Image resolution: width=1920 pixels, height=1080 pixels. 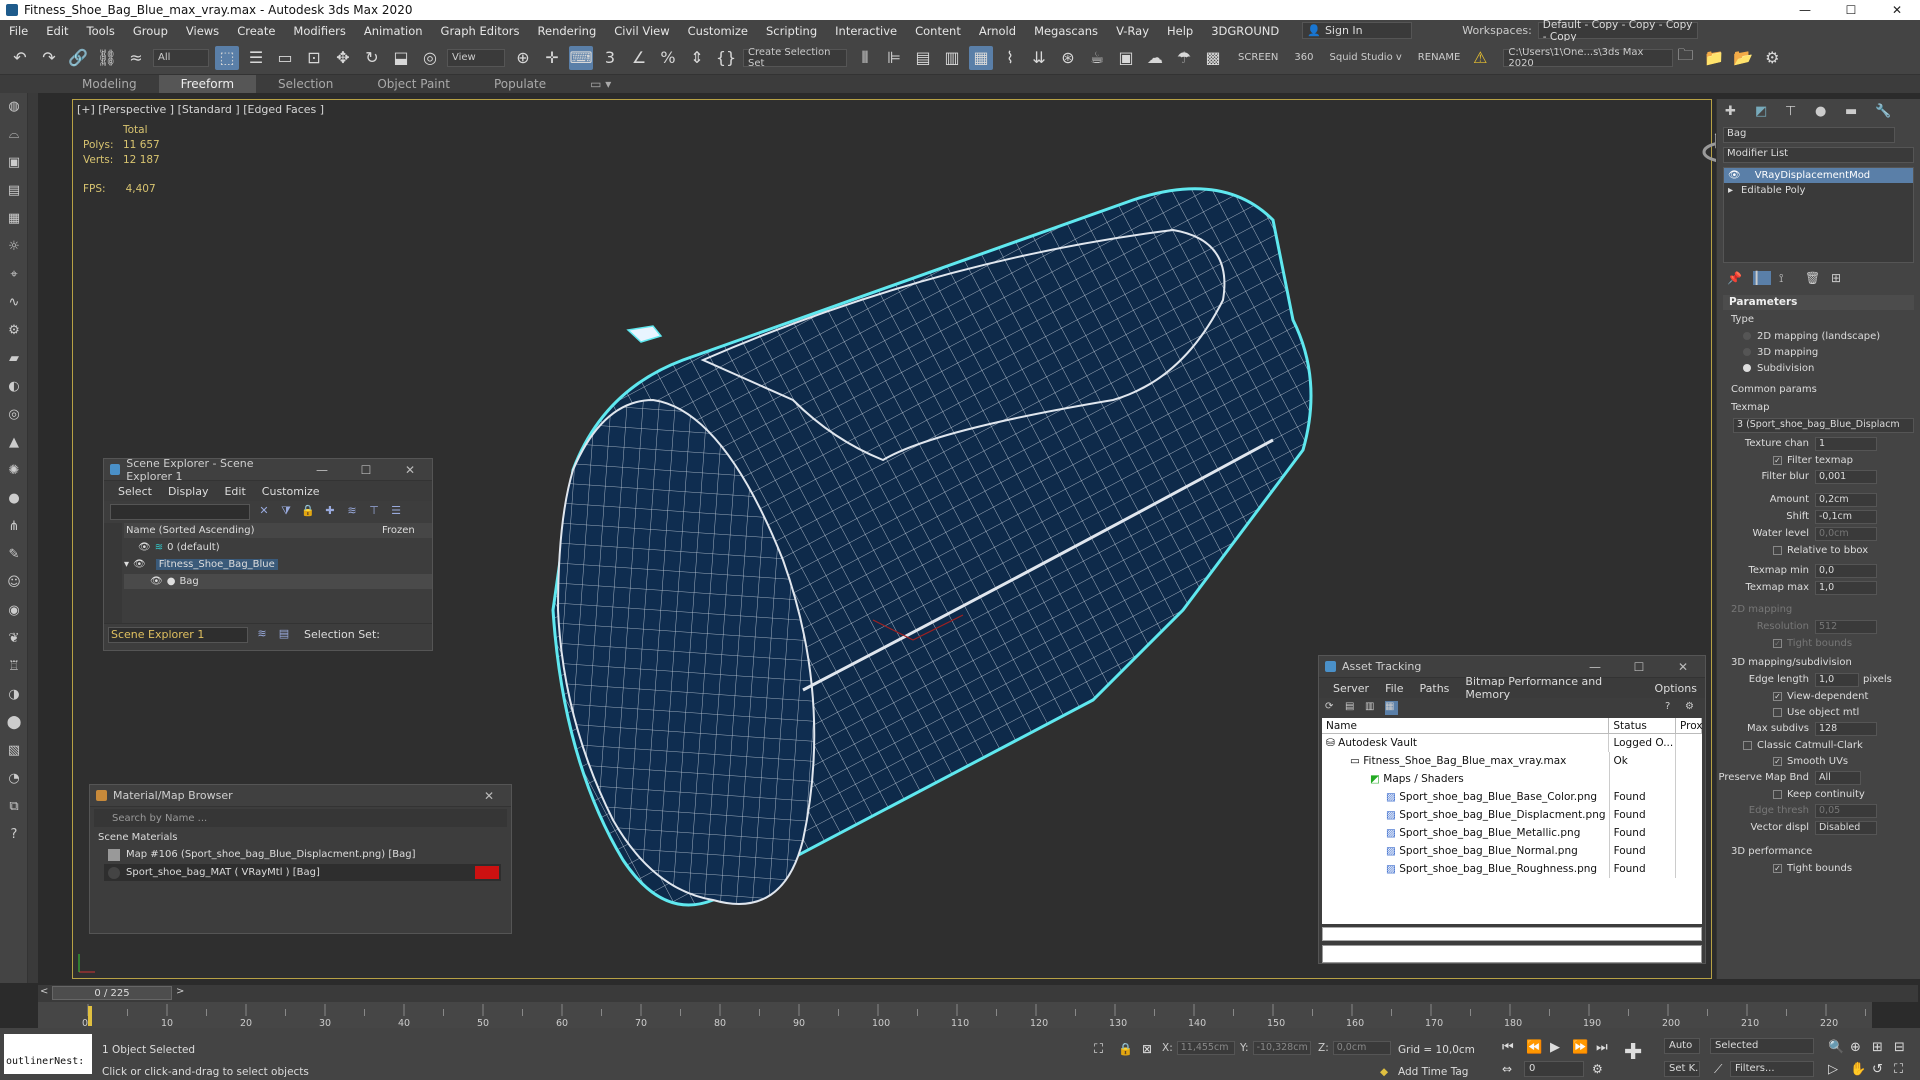 I want to click on vray-icon: ◔, so click(x=14, y=781).